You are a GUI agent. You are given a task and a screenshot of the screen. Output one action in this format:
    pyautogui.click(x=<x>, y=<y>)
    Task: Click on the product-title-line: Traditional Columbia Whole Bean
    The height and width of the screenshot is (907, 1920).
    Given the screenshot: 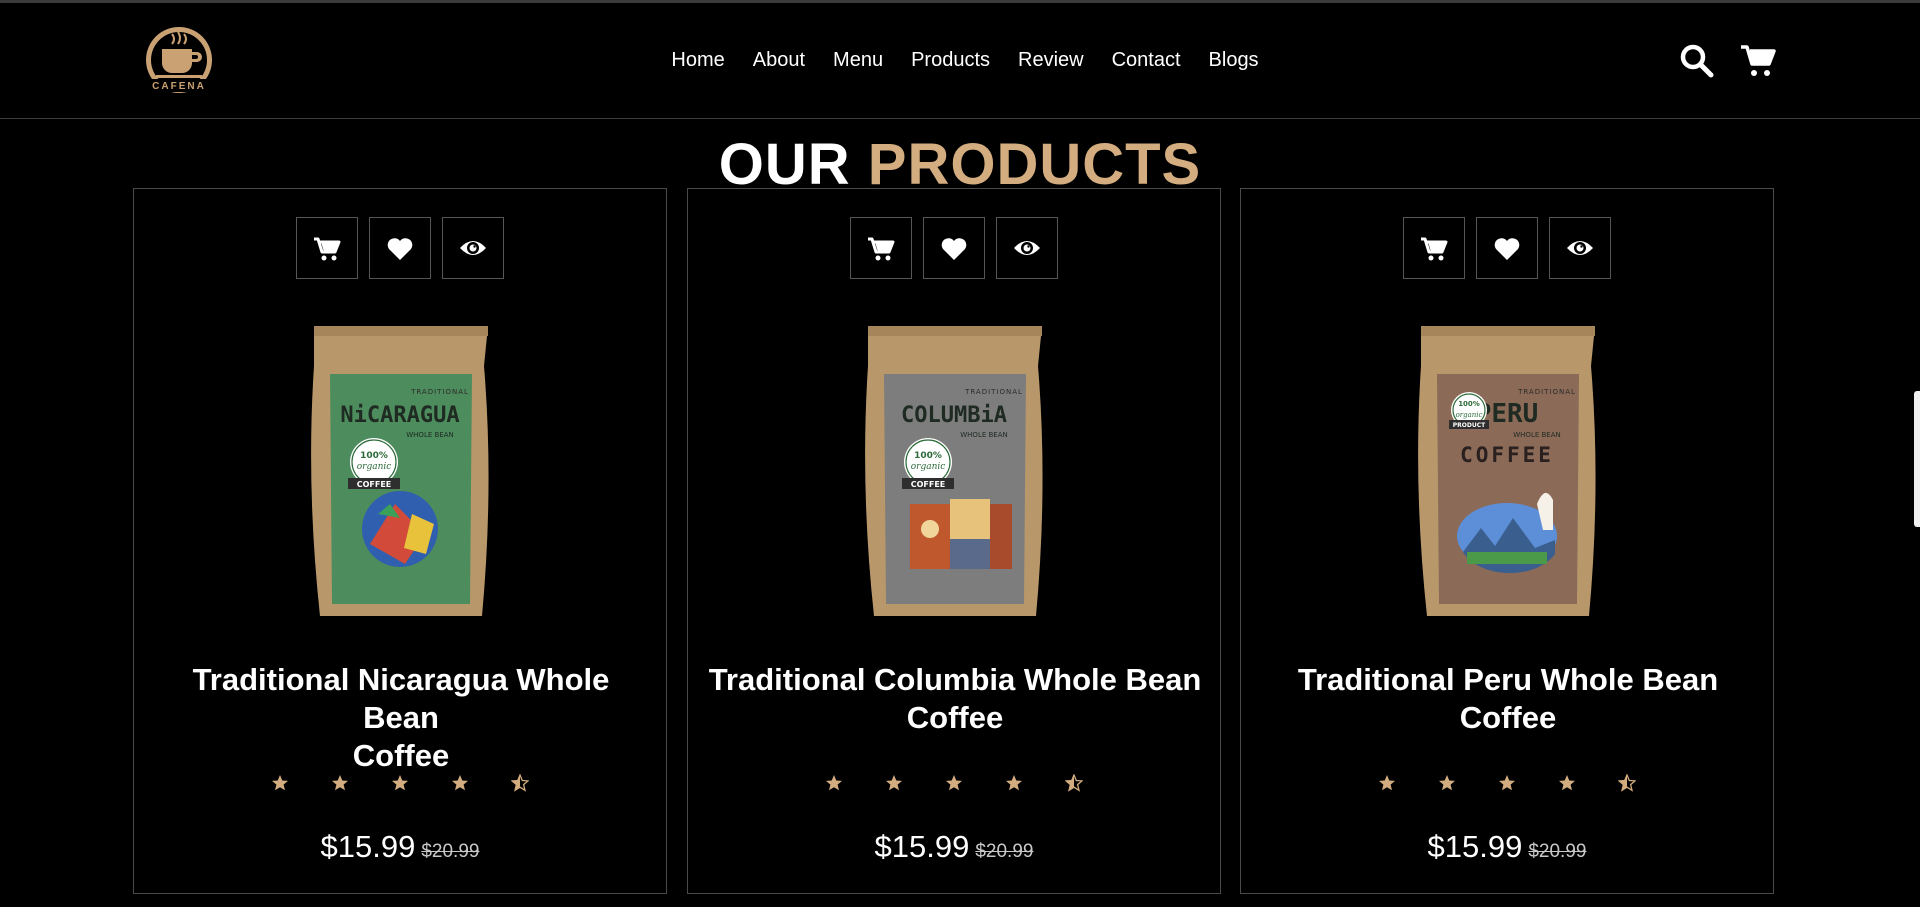 What is the action you would take?
    pyautogui.click(x=955, y=679)
    